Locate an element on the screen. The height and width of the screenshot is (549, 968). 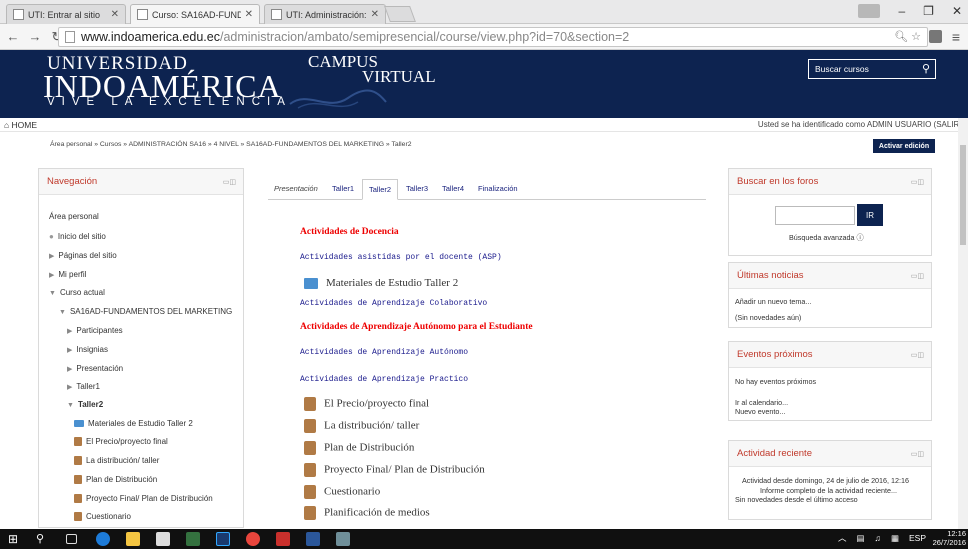
zoom-star-icon: 🔍︎ ☆ is located at coordinates (907, 36).